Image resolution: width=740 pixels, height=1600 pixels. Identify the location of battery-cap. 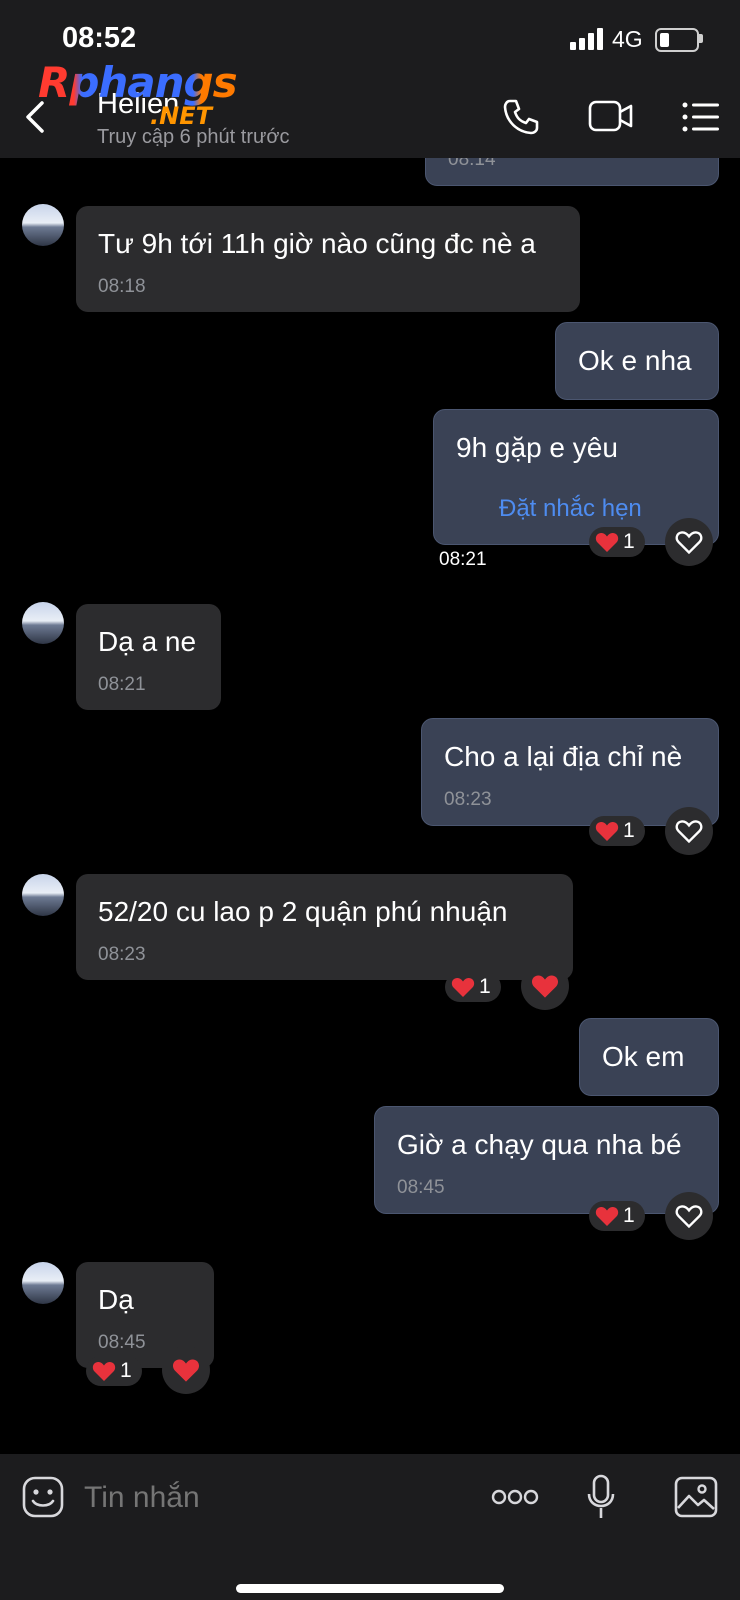
(701, 38).